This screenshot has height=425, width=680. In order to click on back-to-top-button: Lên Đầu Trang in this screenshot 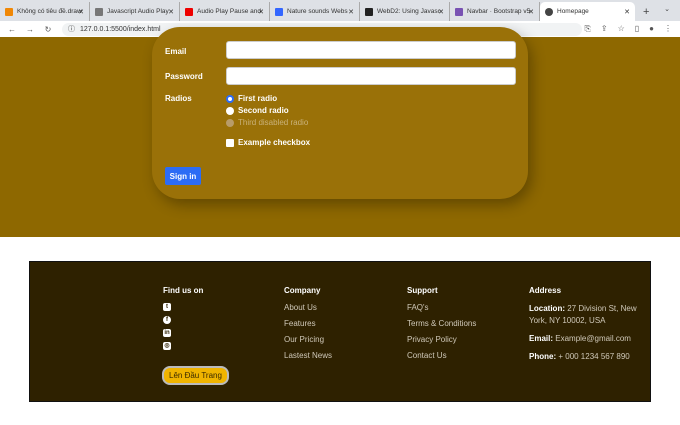, I will do `click(195, 375)`.